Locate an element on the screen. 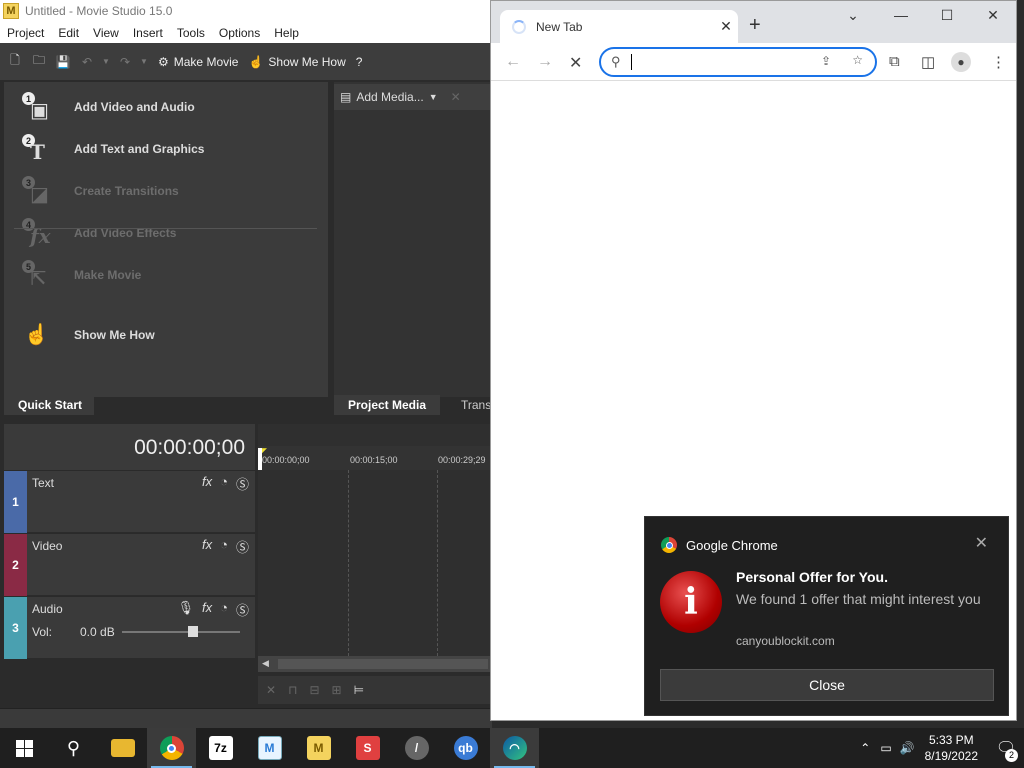 The height and width of the screenshot is (768, 1024). ruler-tick-label: 00:00:00;00 is located at coordinates (286, 460).